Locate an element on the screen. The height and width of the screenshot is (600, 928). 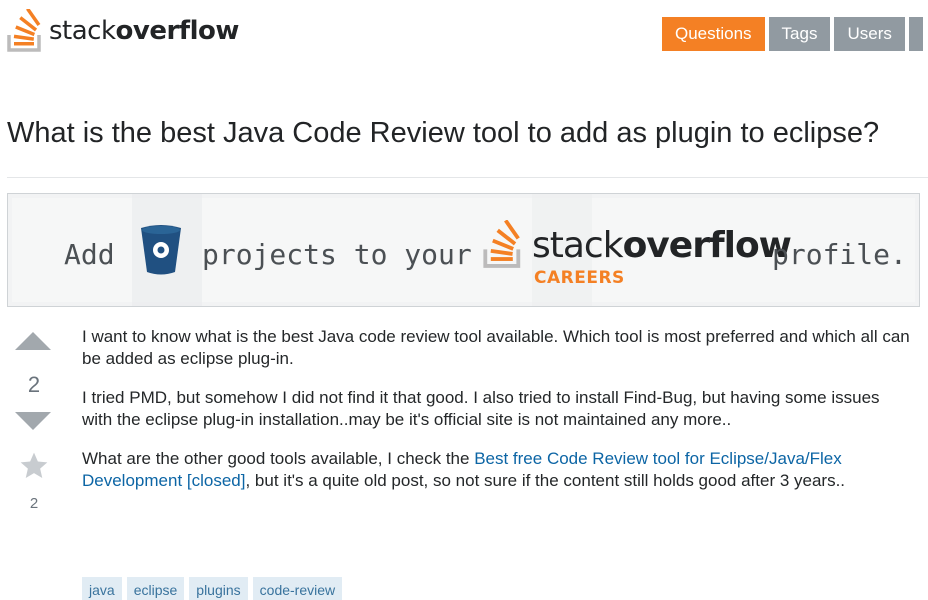
favorite-star-icon is located at coordinates (34, 466).